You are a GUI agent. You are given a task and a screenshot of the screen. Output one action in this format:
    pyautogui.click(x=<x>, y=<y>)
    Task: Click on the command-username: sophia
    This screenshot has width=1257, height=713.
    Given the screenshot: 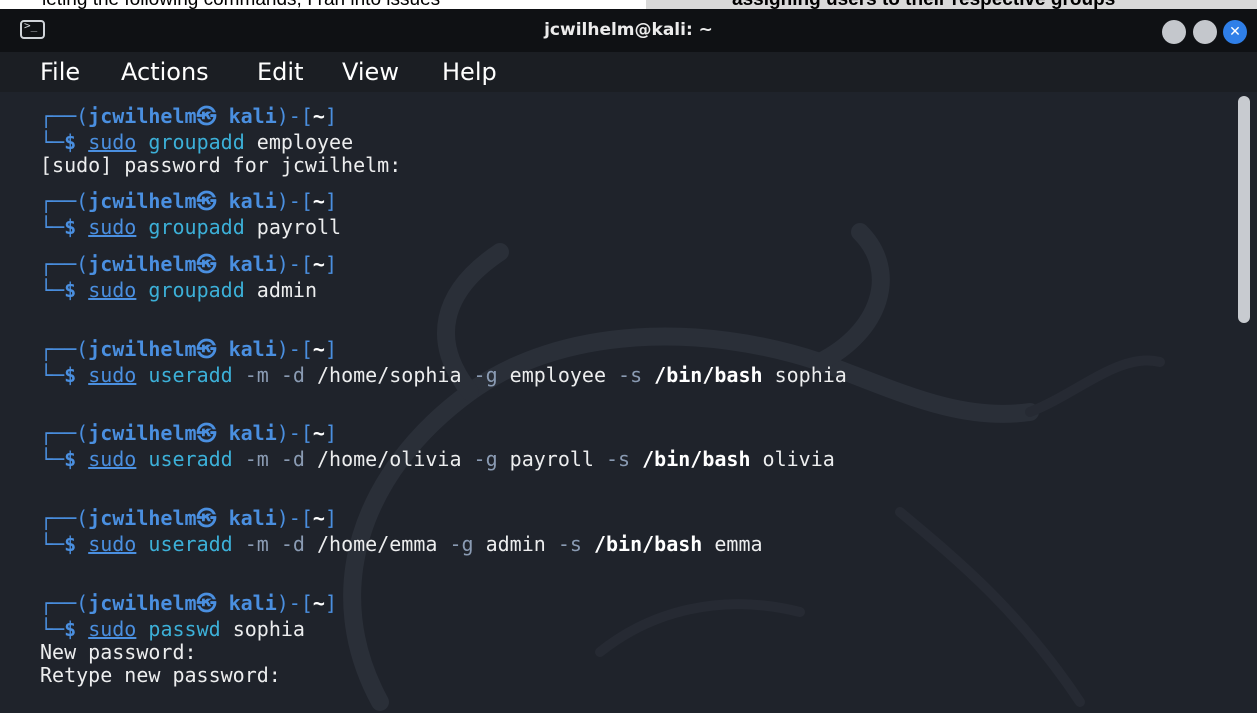 What is the action you would take?
    pyautogui.click(x=804, y=375)
    